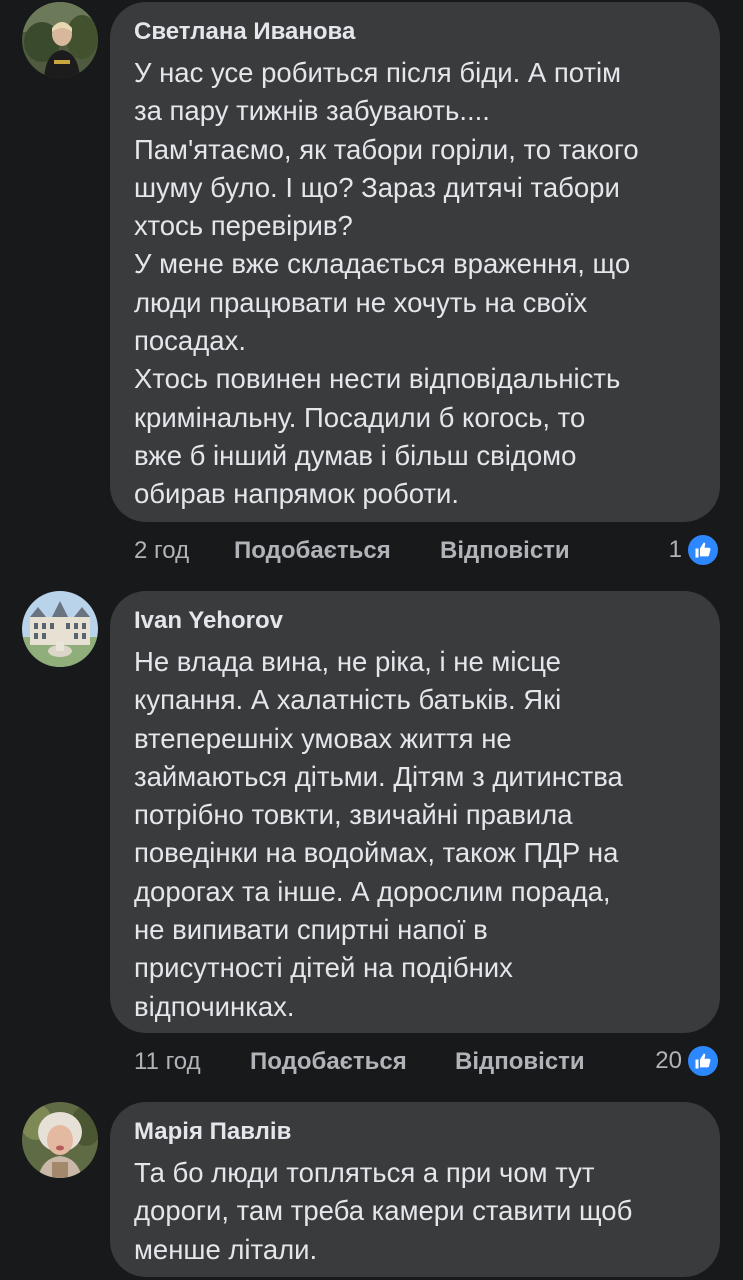 The width and height of the screenshot is (743, 1280). Describe the element at coordinates (347, 661) in the screenshot. I see `comment-text-line: Не влада вина, не ріка, і не місце` at that location.